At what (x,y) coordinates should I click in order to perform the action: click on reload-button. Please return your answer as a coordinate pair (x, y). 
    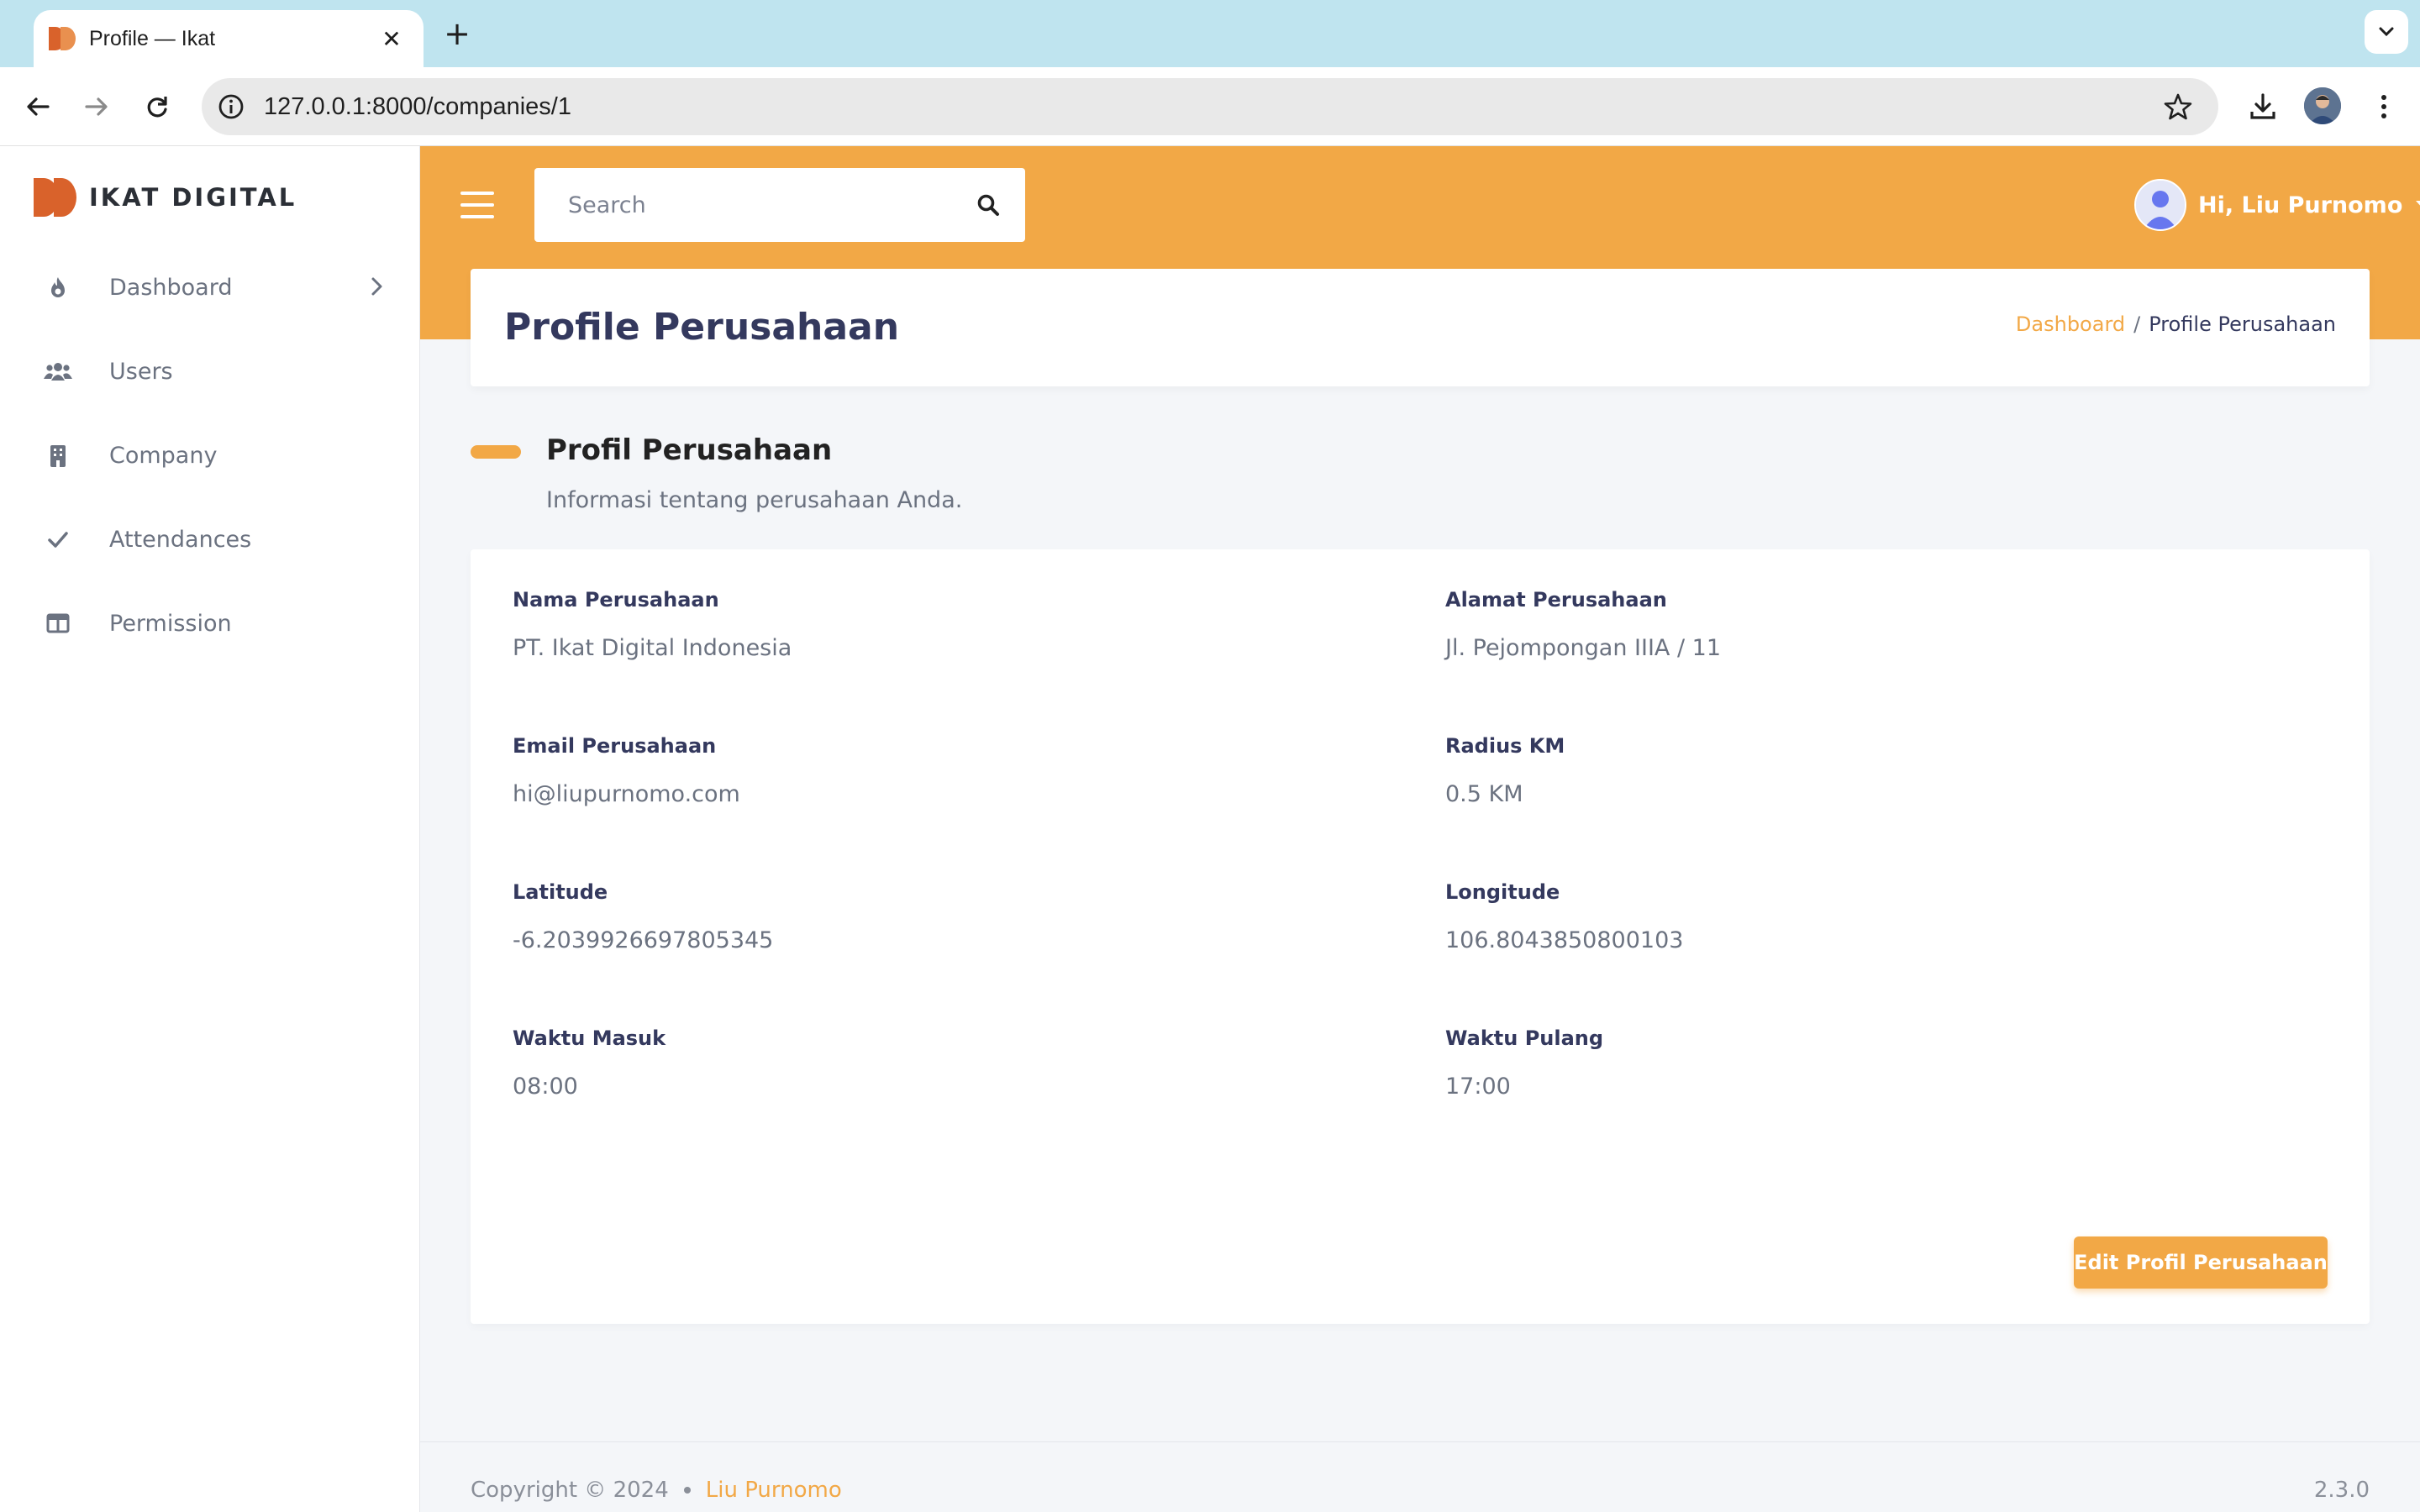
    Looking at the image, I should click on (157, 107).